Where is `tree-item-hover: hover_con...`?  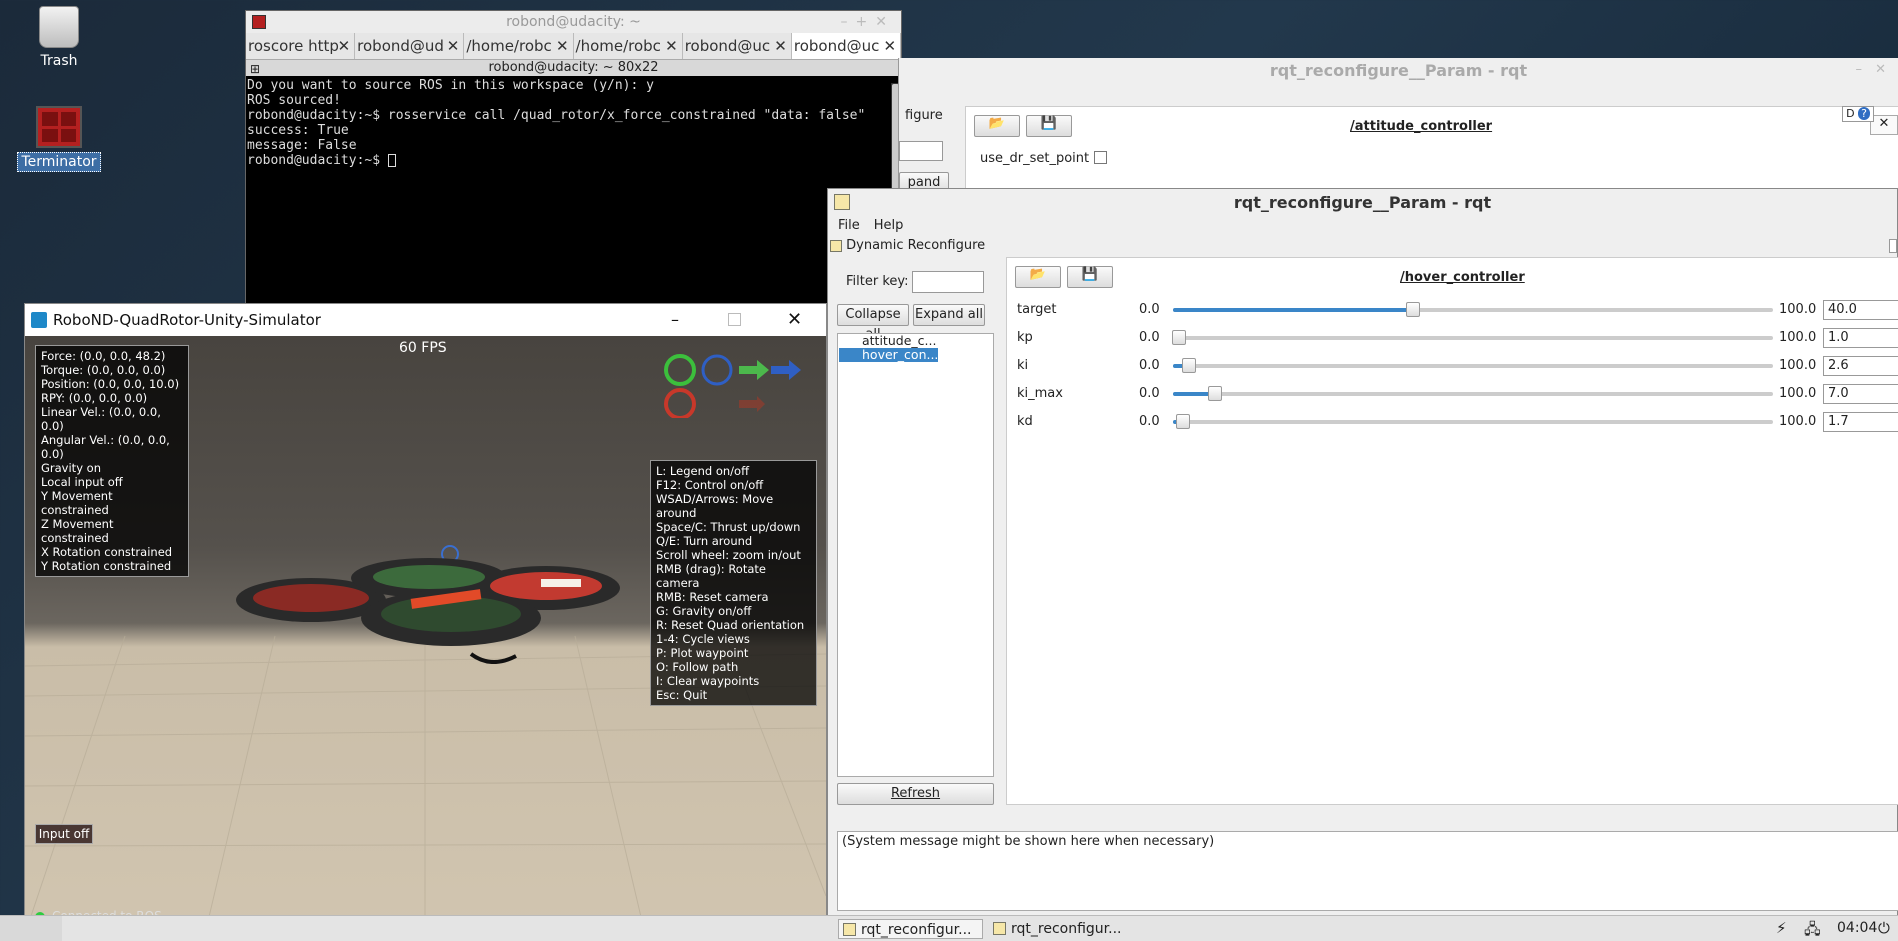 tree-item-hover: hover_con... is located at coordinates (888, 355).